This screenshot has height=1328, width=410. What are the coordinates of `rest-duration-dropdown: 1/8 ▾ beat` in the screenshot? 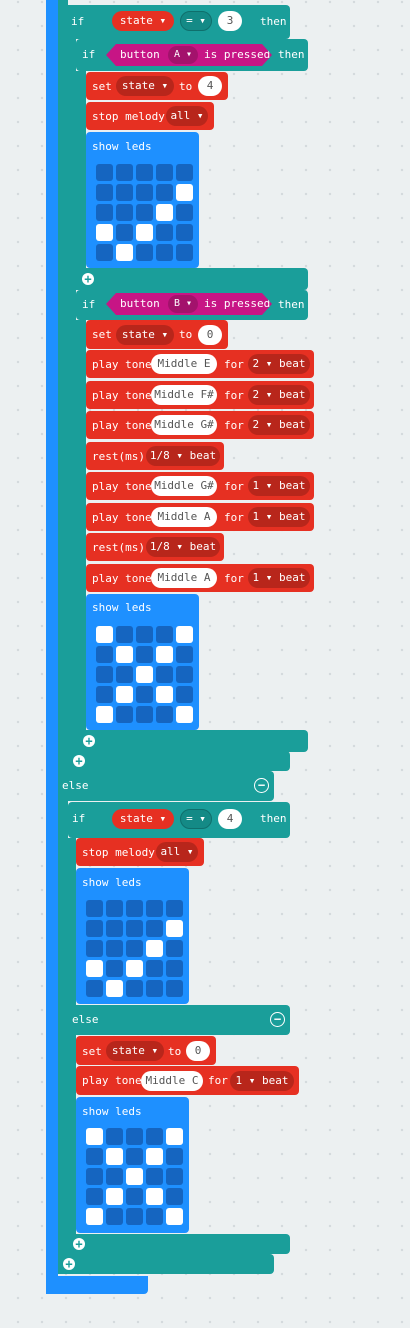 It's located at (183, 456).